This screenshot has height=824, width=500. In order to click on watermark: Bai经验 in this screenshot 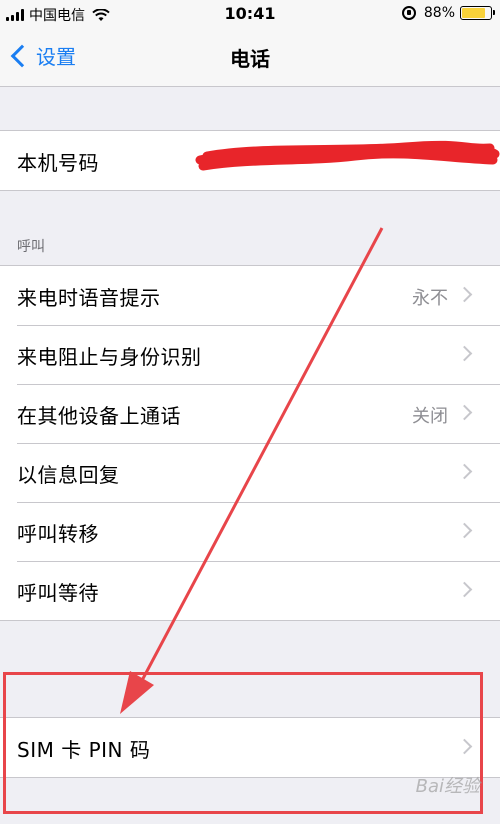, I will do `click(447, 786)`.